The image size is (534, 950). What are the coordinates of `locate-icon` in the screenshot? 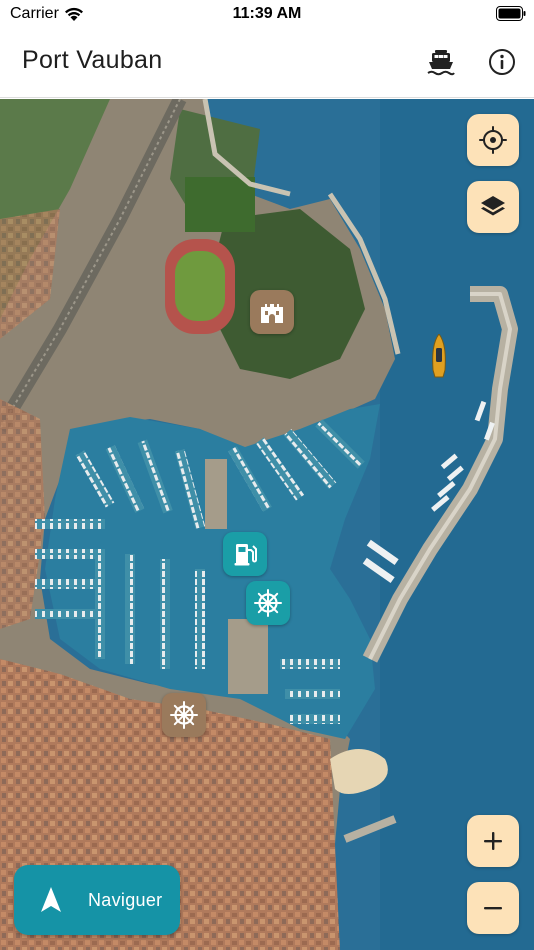 It's located at (493, 140).